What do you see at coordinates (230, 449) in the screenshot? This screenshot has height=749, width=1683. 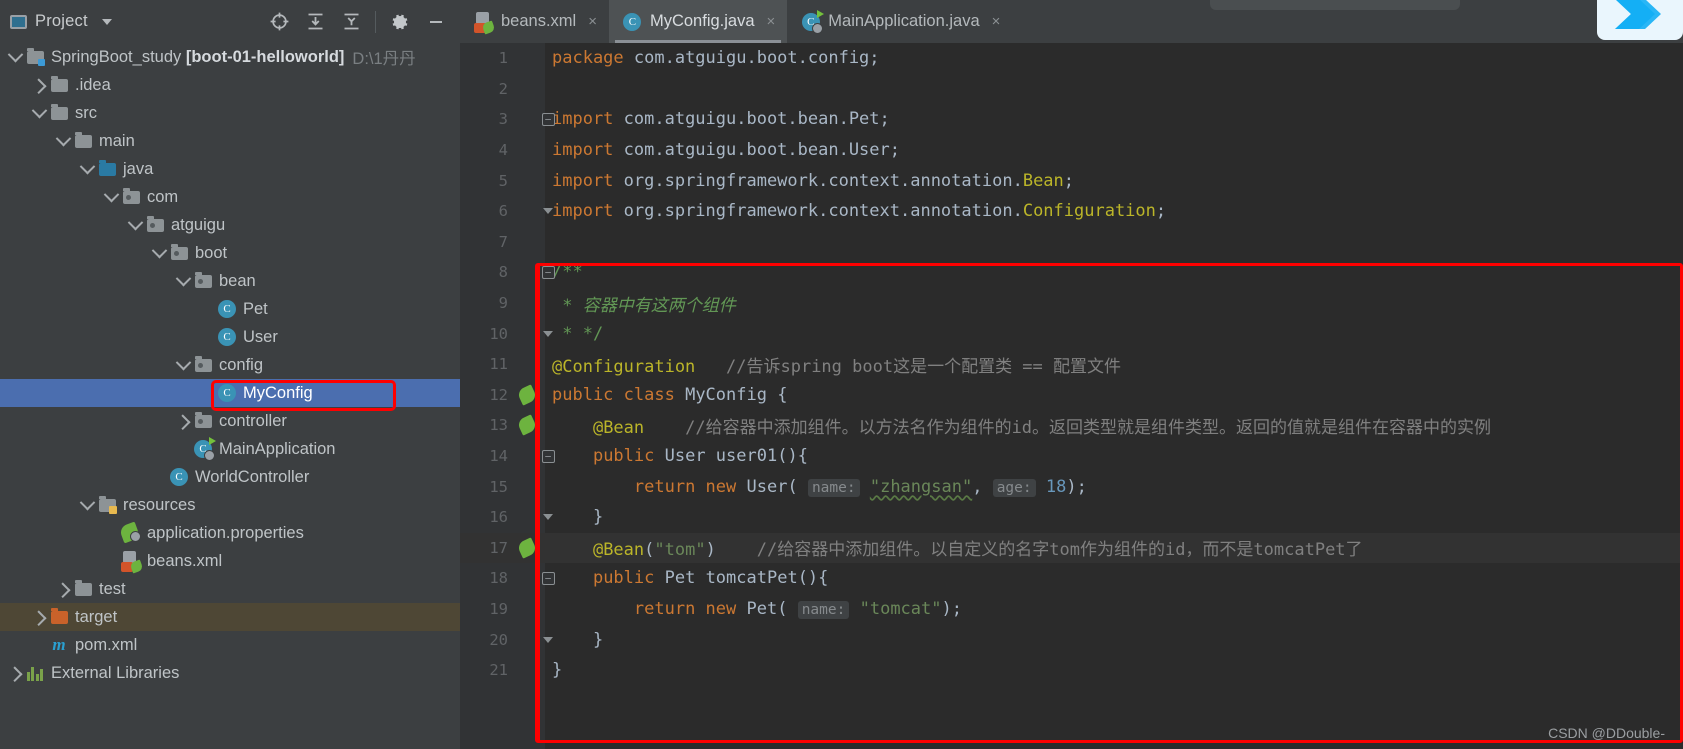 I see `tree-item-mainapplication: C MainApplication` at bounding box center [230, 449].